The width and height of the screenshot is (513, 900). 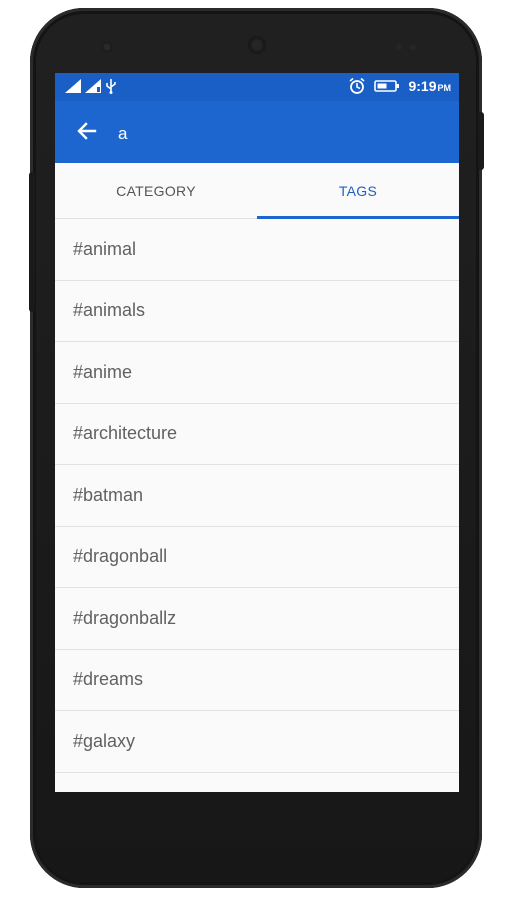 What do you see at coordinates (481, 141) in the screenshot?
I see `power-button` at bounding box center [481, 141].